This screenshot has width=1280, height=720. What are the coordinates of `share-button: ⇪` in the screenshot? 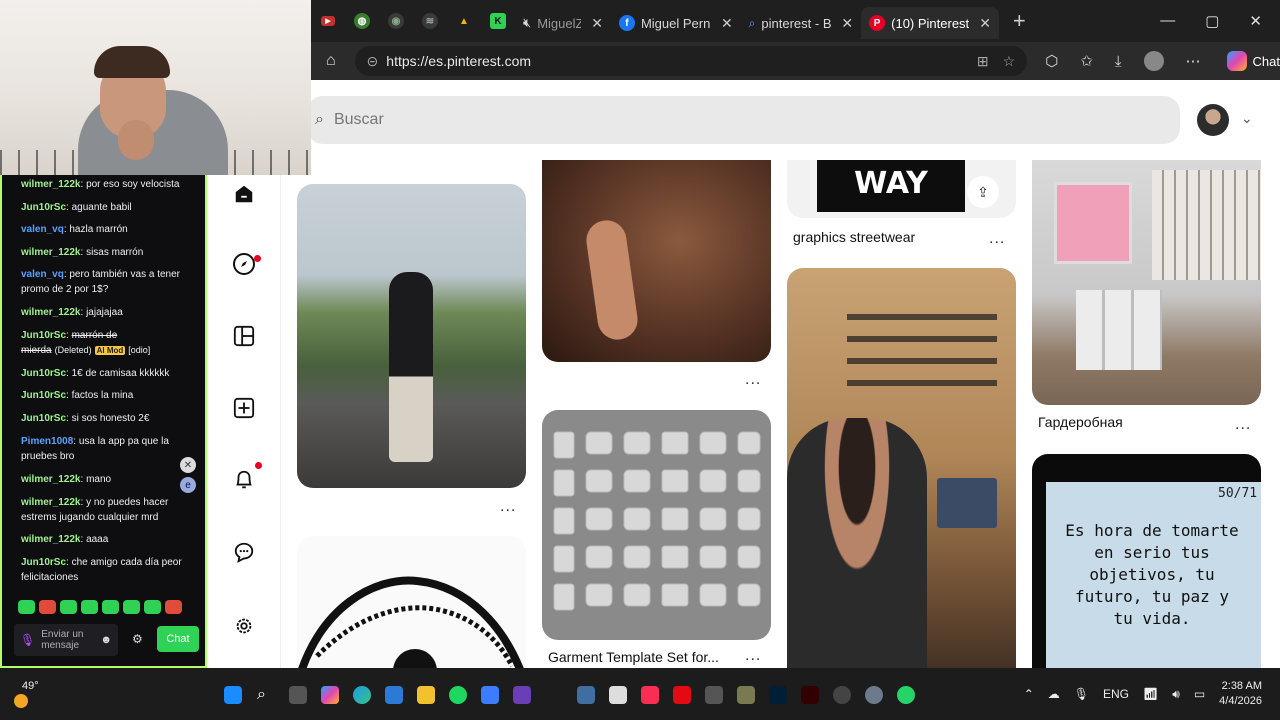 It's located at (983, 192).